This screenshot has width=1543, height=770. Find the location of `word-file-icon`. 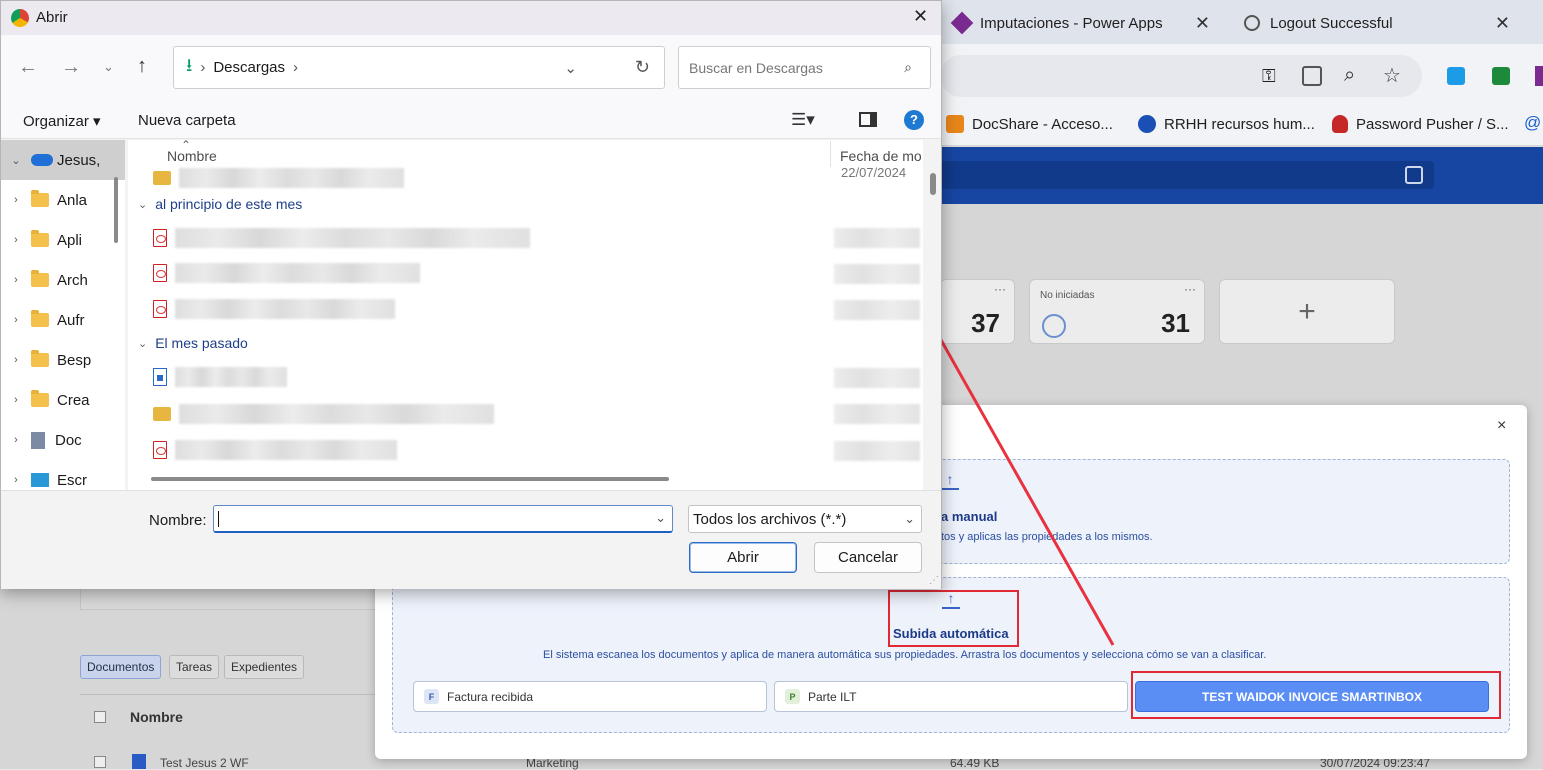

word-file-icon is located at coordinates (160, 377).